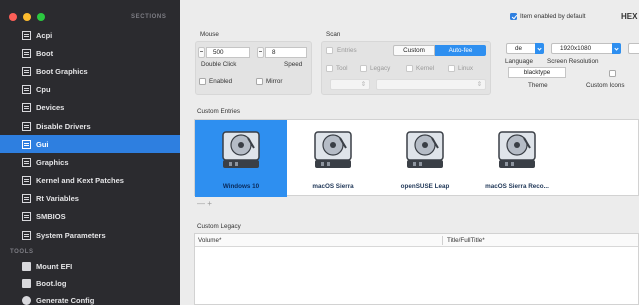 Image resolution: width=639 pixels, height=305 pixels. What do you see at coordinates (51, 217) in the screenshot?
I see `sidebar-item-label: SMBIOS` at bounding box center [51, 217].